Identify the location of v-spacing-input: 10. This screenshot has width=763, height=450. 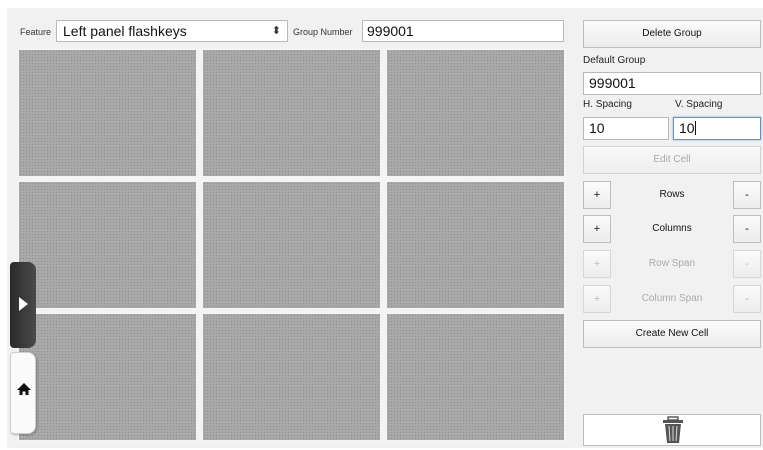
(717, 128).